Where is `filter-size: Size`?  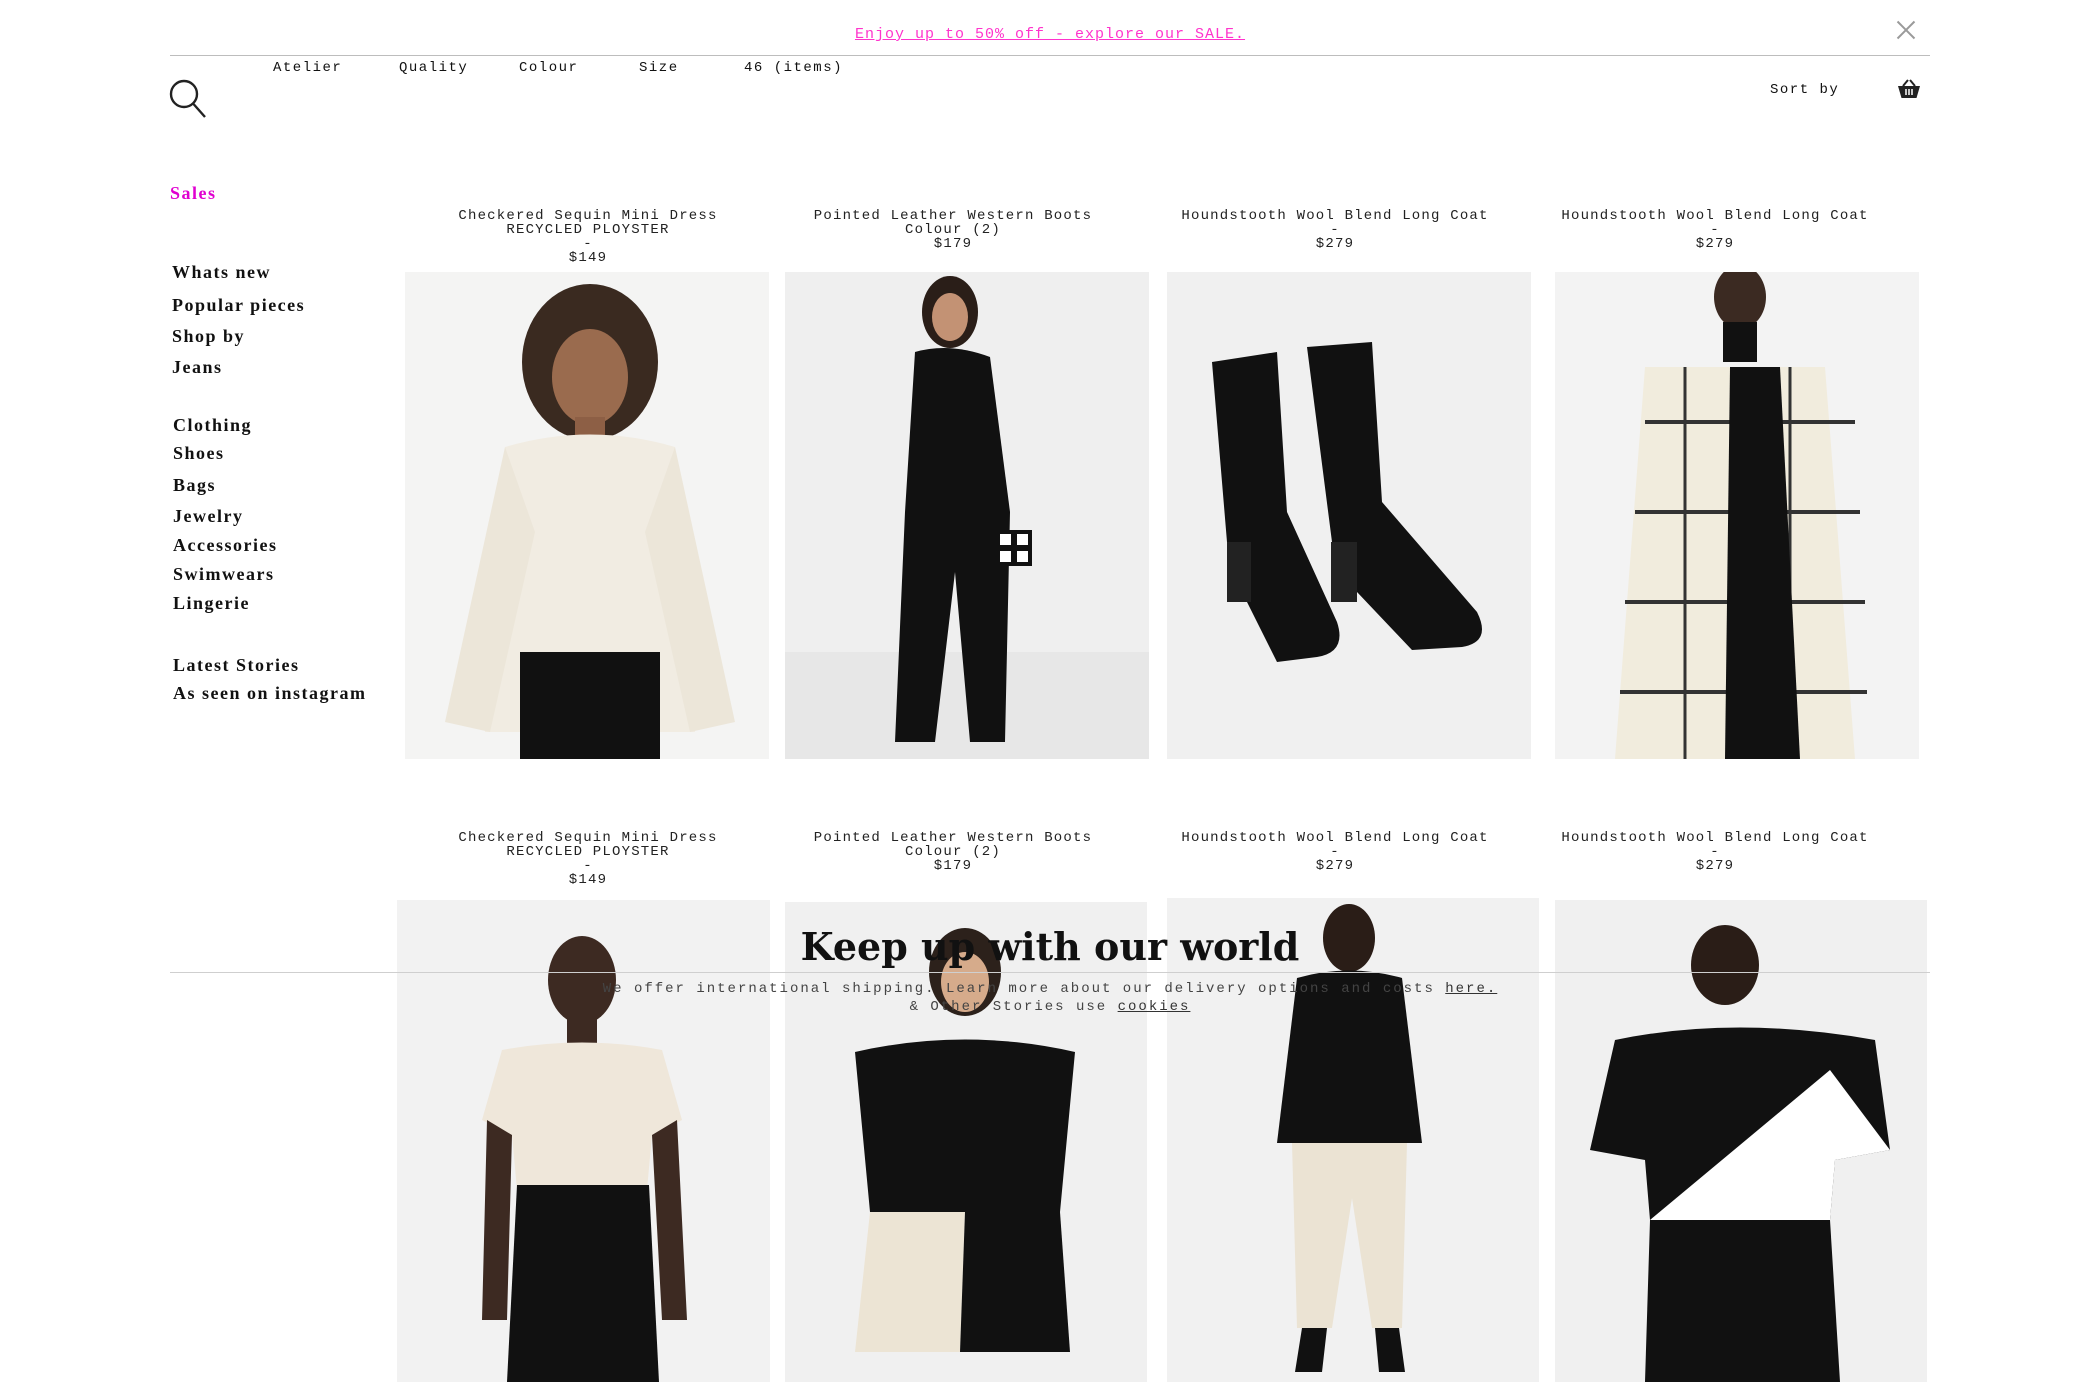
filter-size: Size is located at coordinates (659, 68).